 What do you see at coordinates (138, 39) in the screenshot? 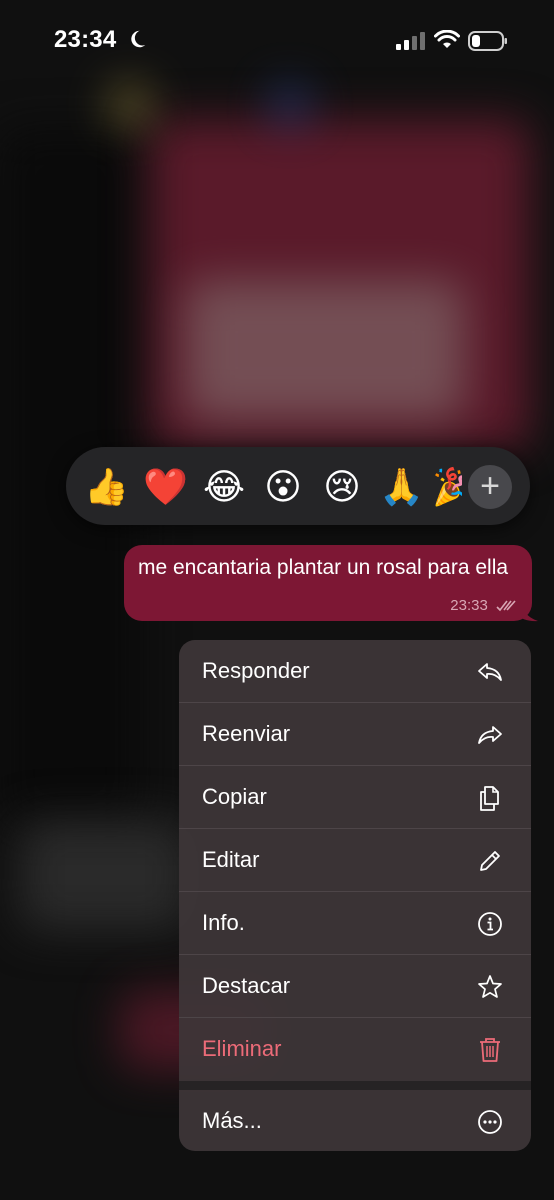
I see `moon-icon` at bounding box center [138, 39].